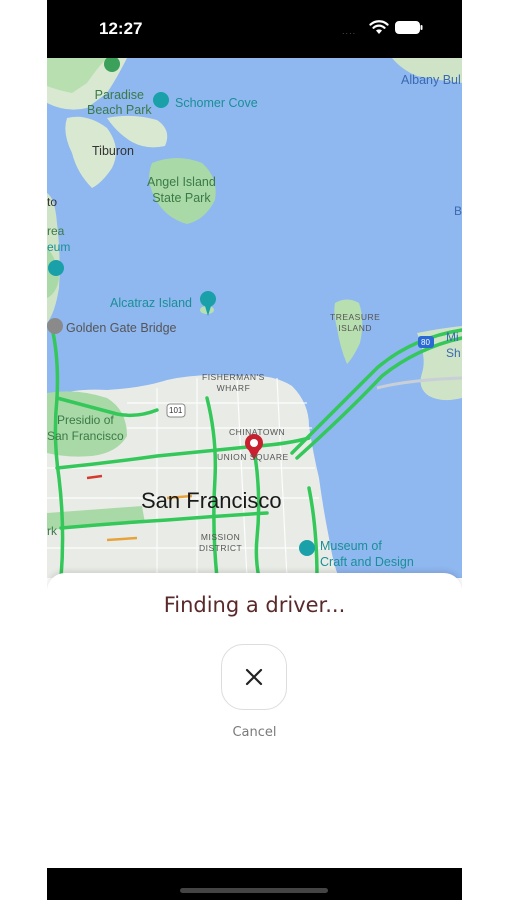 The height and width of the screenshot is (900, 507). Describe the element at coordinates (355, 322) in the screenshot. I see `map-label-treasure-island: TREASURE ISLAND` at that location.